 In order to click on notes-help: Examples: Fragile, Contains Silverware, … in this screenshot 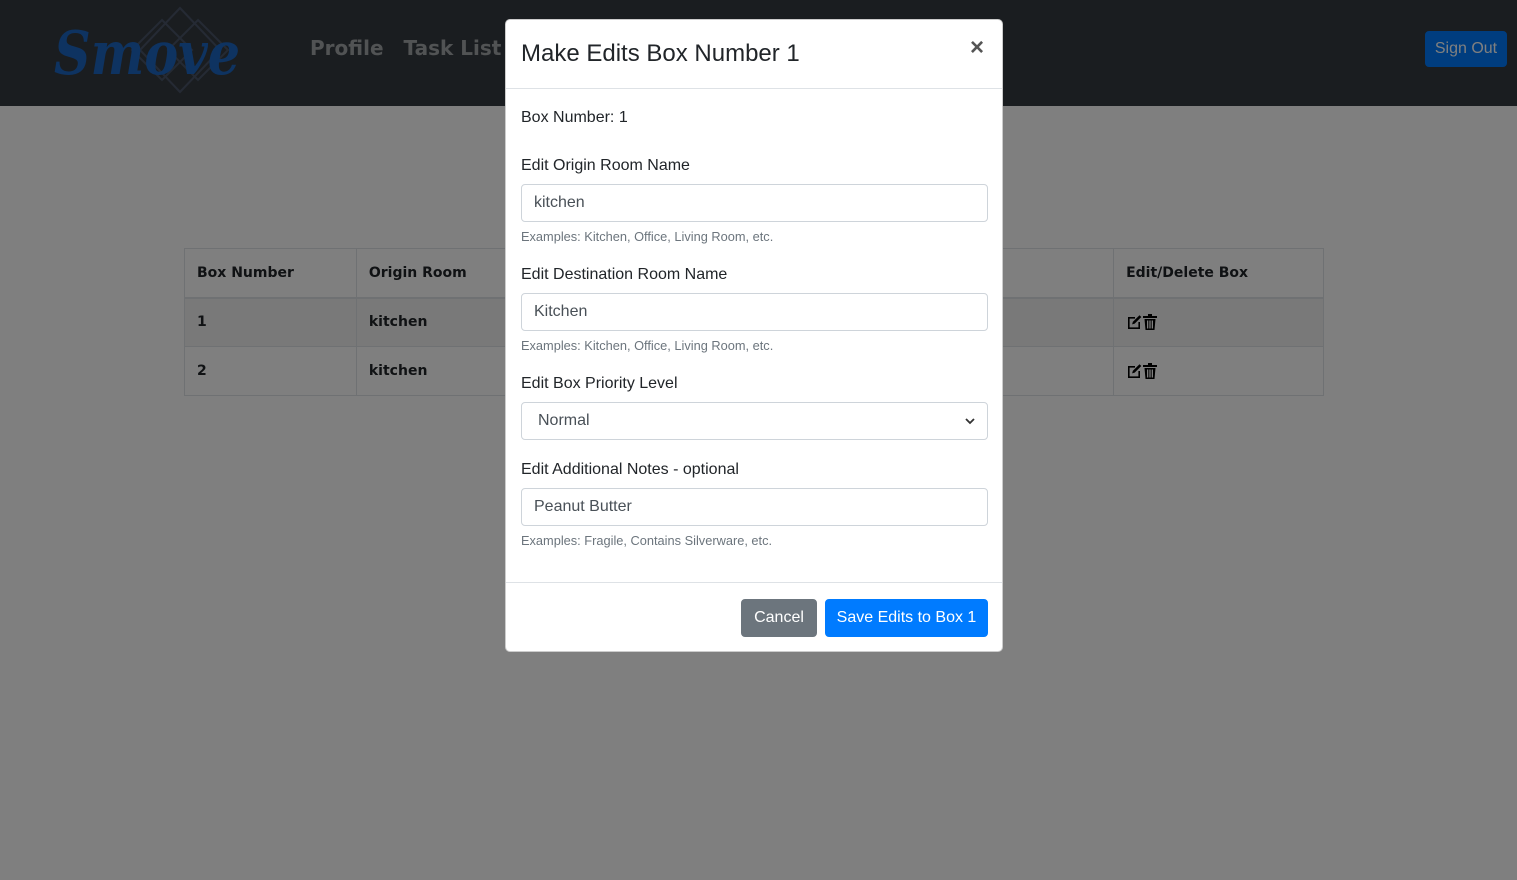, I will do `click(647, 540)`.